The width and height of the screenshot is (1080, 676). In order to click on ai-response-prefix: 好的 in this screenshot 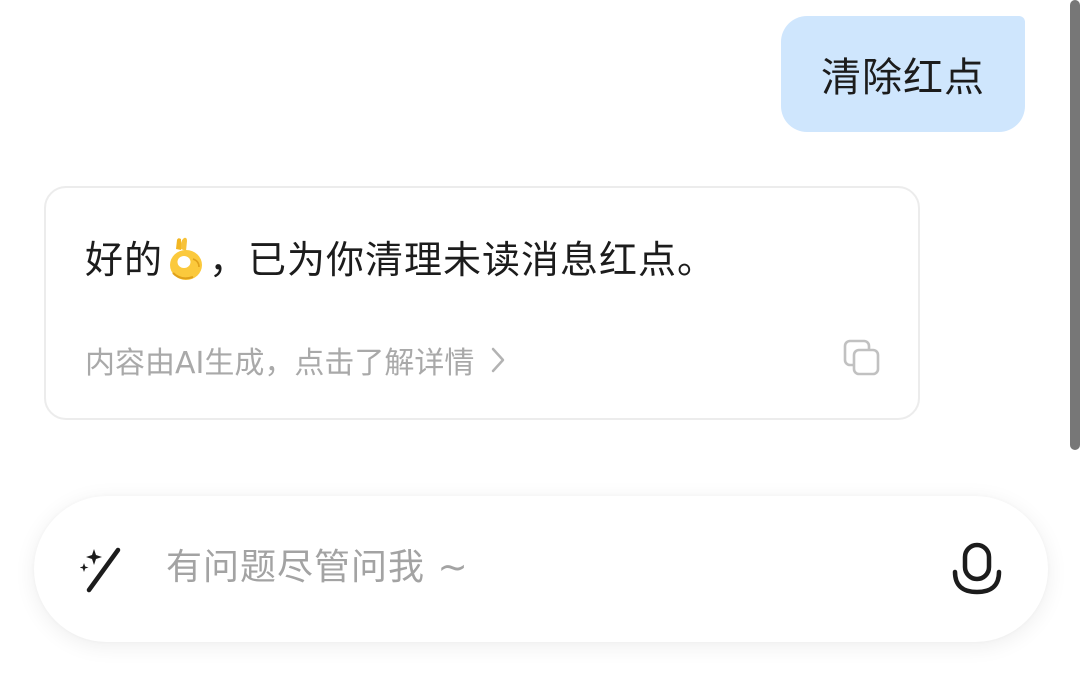, I will do `click(124, 260)`.